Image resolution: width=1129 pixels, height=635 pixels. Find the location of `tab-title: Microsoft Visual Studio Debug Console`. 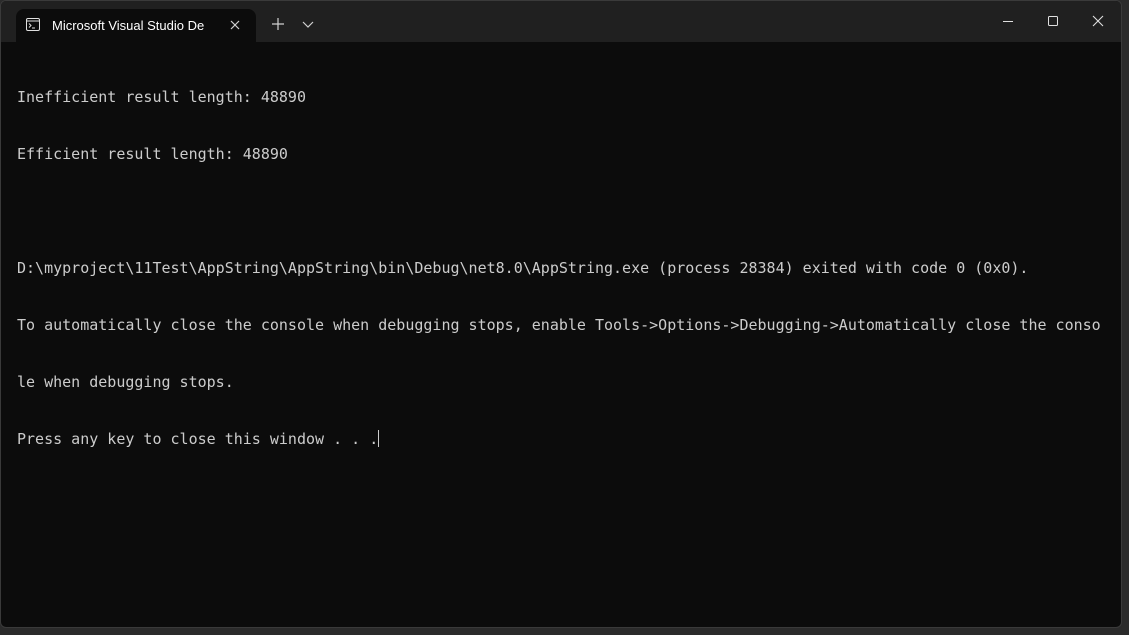

tab-title: Microsoft Visual Studio Debug Console is located at coordinates (128, 25).